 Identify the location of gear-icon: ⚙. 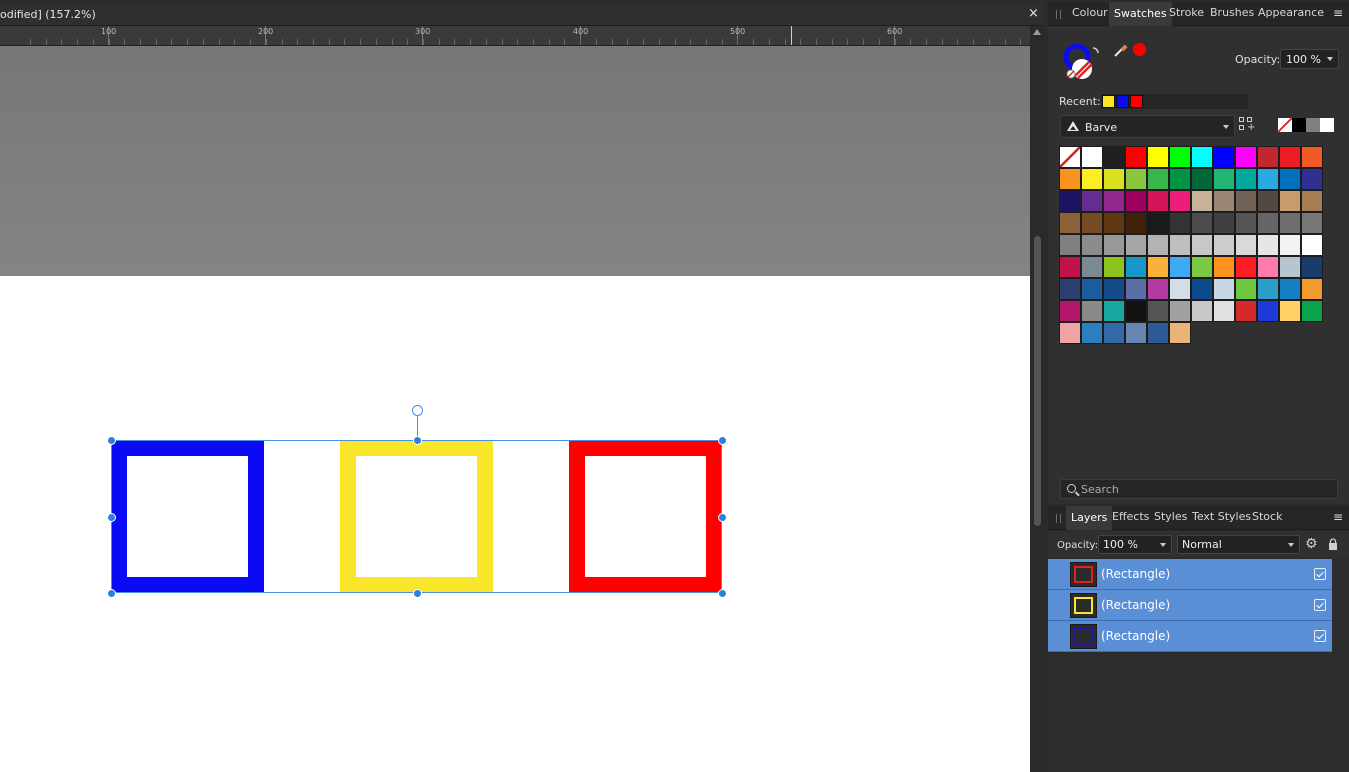
(1311, 544).